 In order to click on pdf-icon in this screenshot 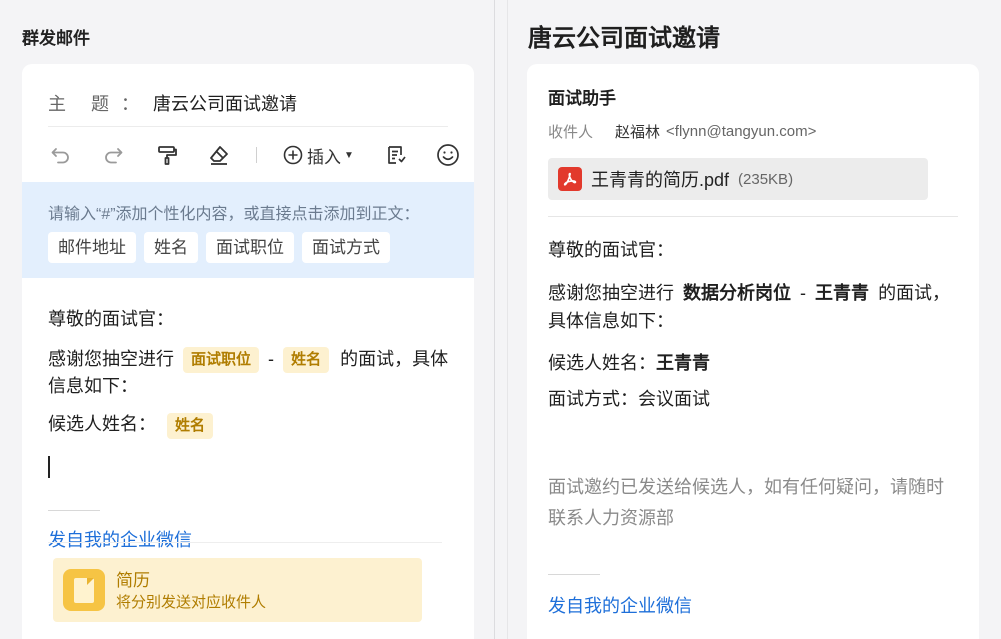, I will do `click(570, 179)`.